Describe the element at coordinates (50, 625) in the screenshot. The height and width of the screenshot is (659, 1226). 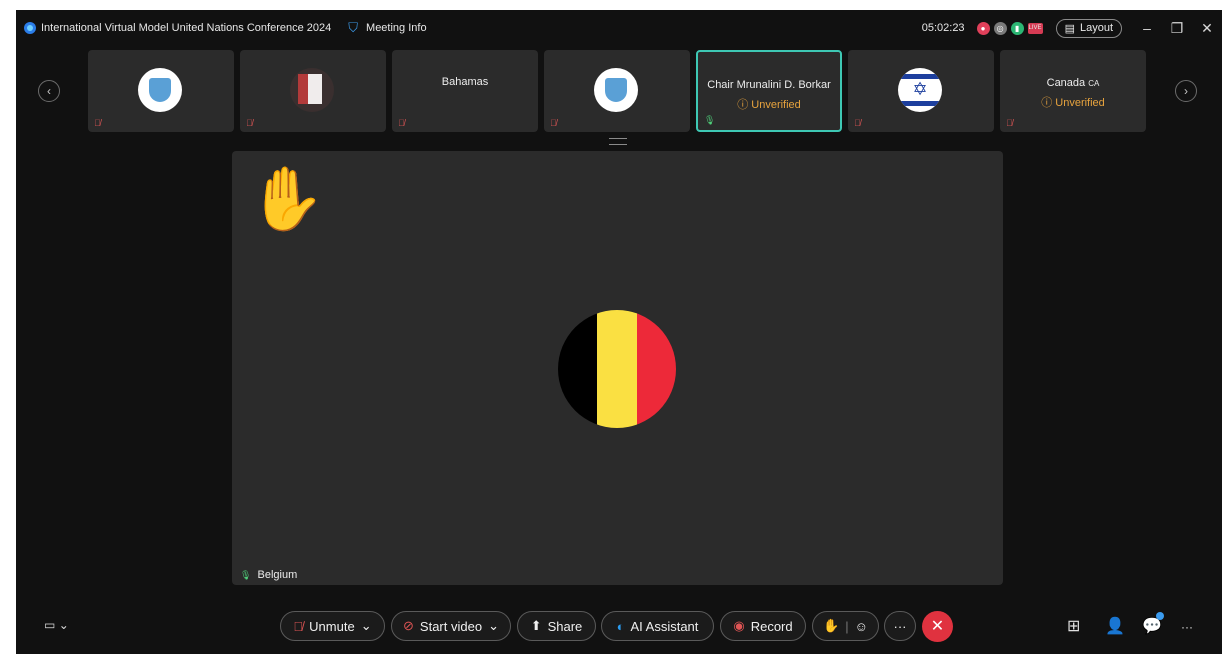
I see `closed-captions-icon: ▭` at that location.